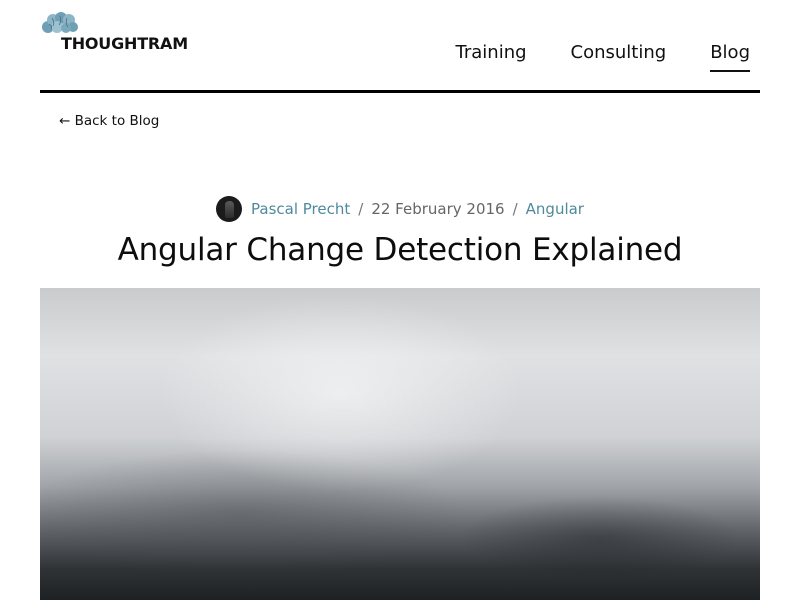 This screenshot has width=800, height=600. What do you see at coordinates (124, 43) in the screenshot?
I see `brand-name: THOUGHTRAM` at bounding box center [124, 43].